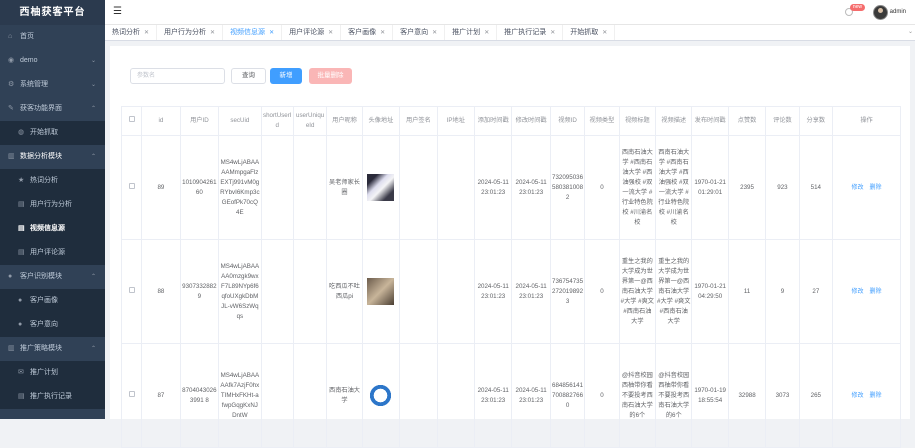 The width and height of the screenshot is (915, 448). What do you see at coordinates (602, 291) in the screenshot?
I see `cell-video_type: 0` at bounding box center [602, 291].